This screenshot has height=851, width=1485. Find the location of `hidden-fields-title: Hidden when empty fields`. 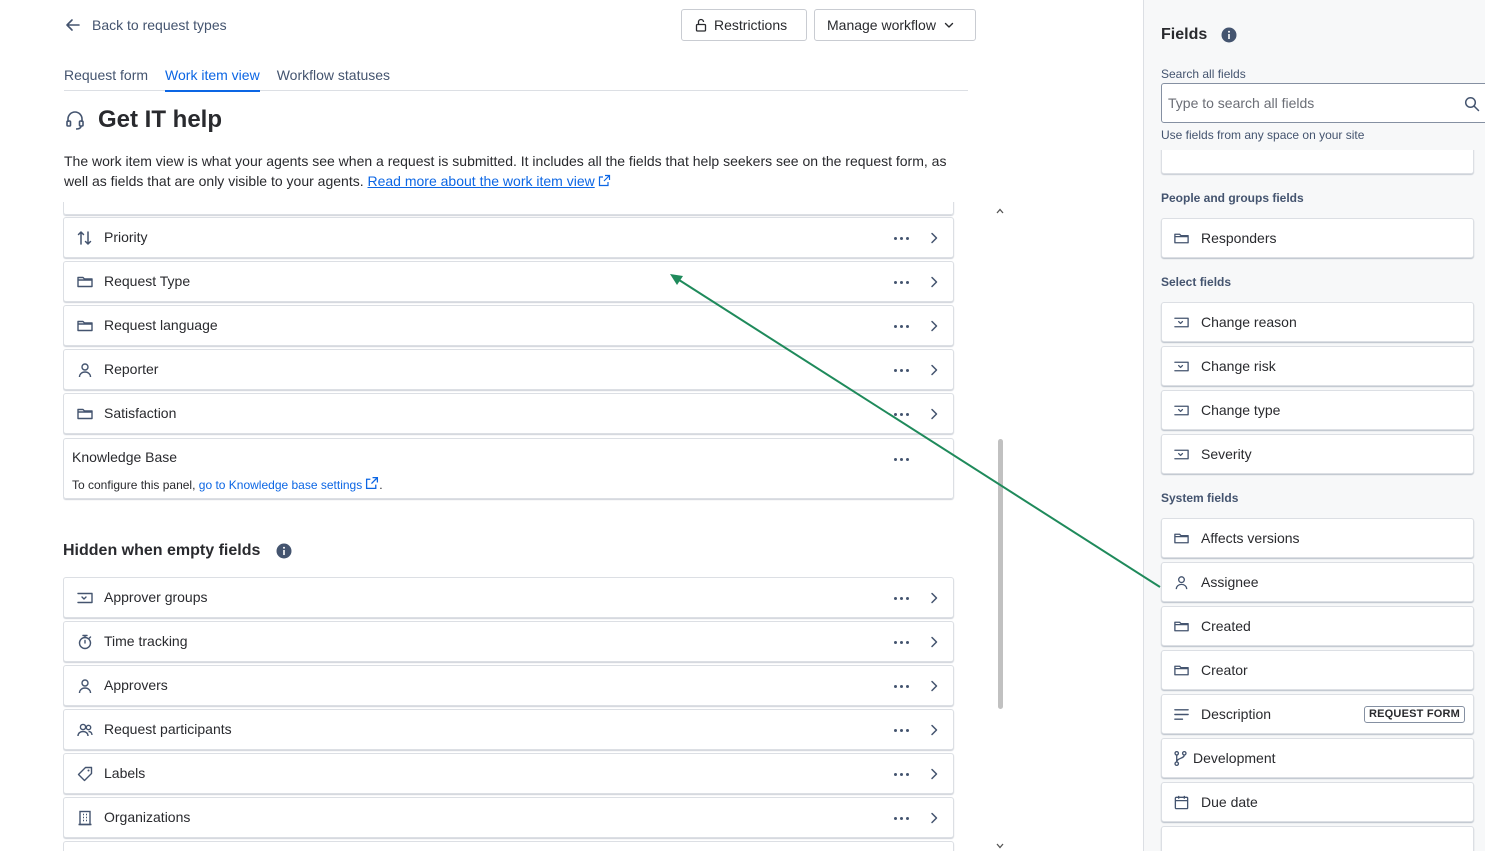

hidden-fields-title: Hidden when empty fields is located at coordinates (162, 550).